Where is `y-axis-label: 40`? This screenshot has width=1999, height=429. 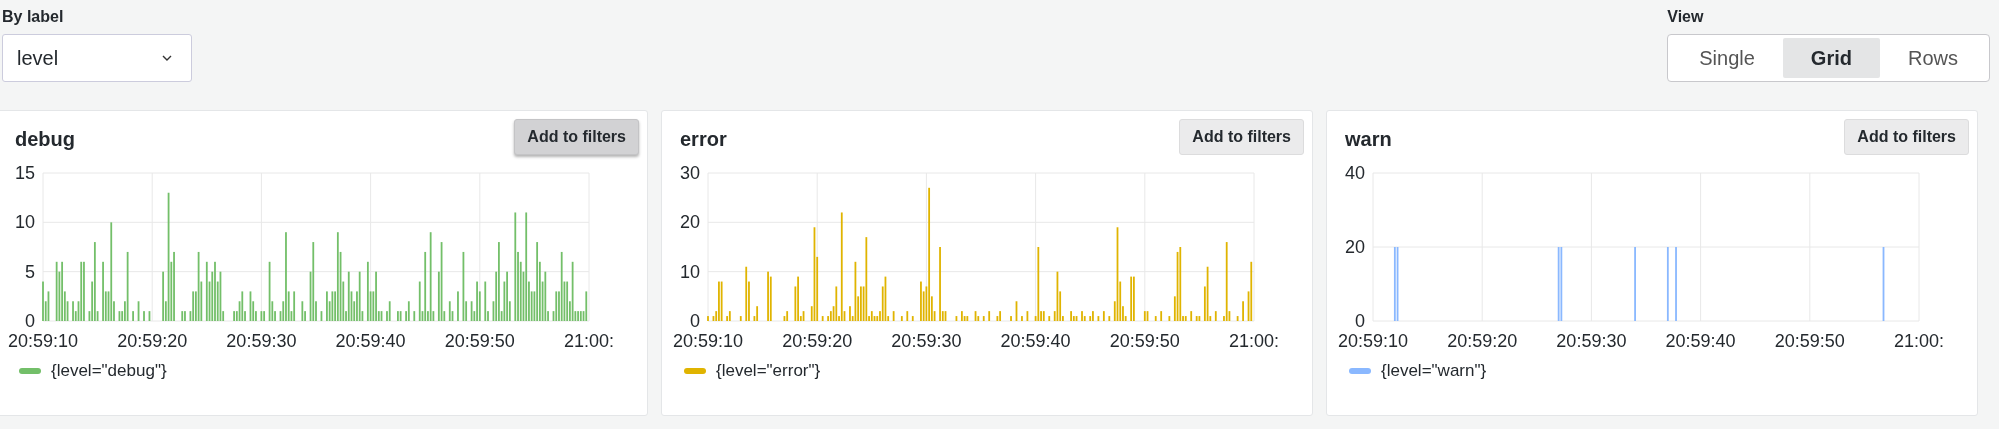 y-axis-label: 40 is located at coordinates (1354, 173).